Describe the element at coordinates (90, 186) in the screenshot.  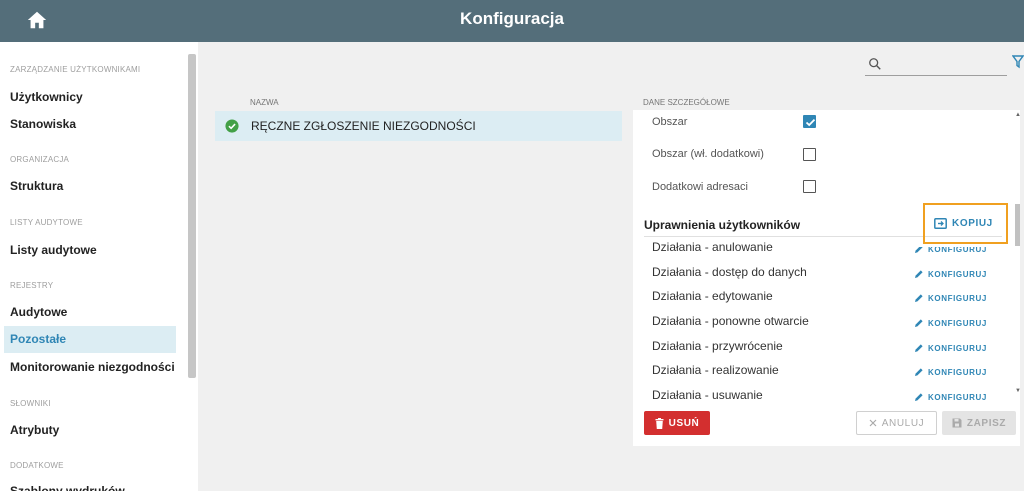
I see `sidebar-item-structure: Struktura` at that location.